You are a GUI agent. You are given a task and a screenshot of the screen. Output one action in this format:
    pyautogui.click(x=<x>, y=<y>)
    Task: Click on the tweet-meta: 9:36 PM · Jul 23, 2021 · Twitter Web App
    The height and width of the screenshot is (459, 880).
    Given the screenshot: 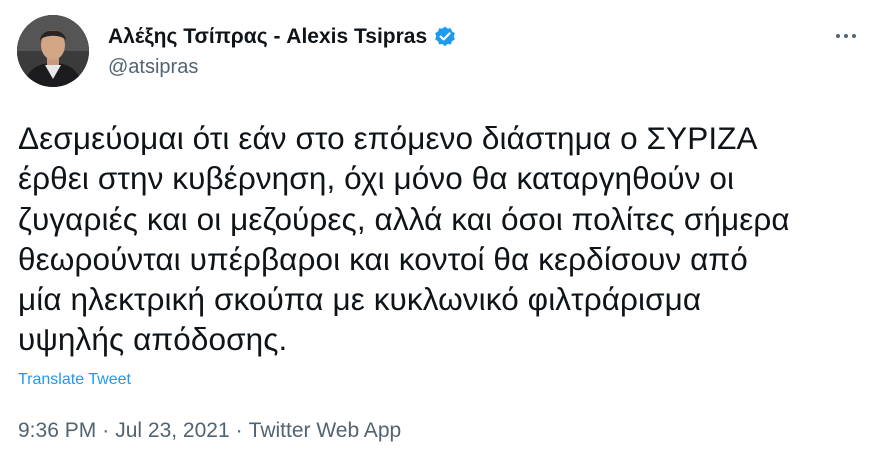 What is the action you would take?
    pyautogui.click(x=209, y=431)
    